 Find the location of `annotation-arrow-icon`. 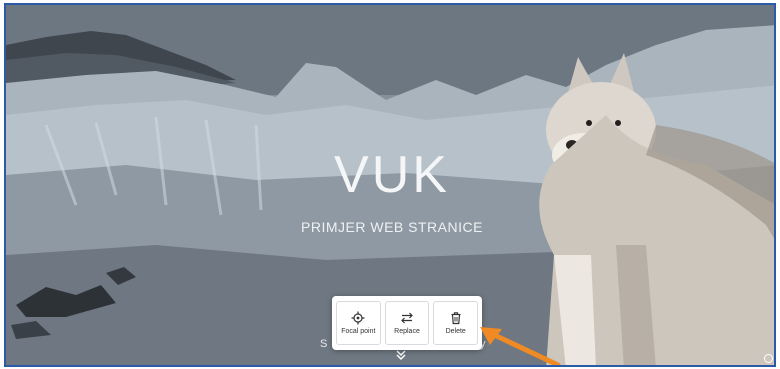

annotation-arrow-icon is located at coordinates (520, 346).